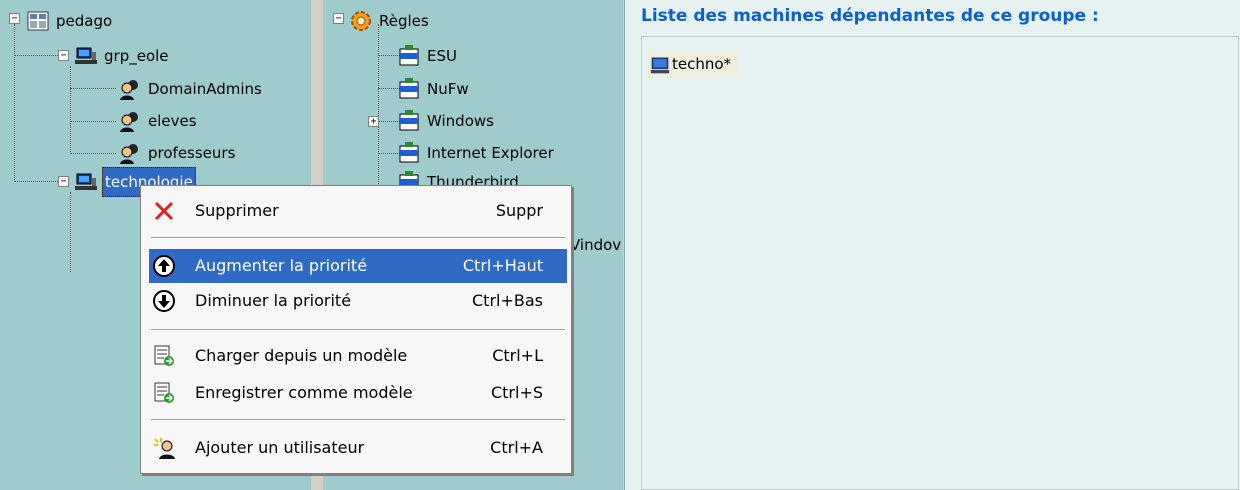 This screenshot has height=490, width=1240. What do you see at coordinates (660, 65) in the screenshot?
I see `machine-icon` at bounding box center [660, 65].